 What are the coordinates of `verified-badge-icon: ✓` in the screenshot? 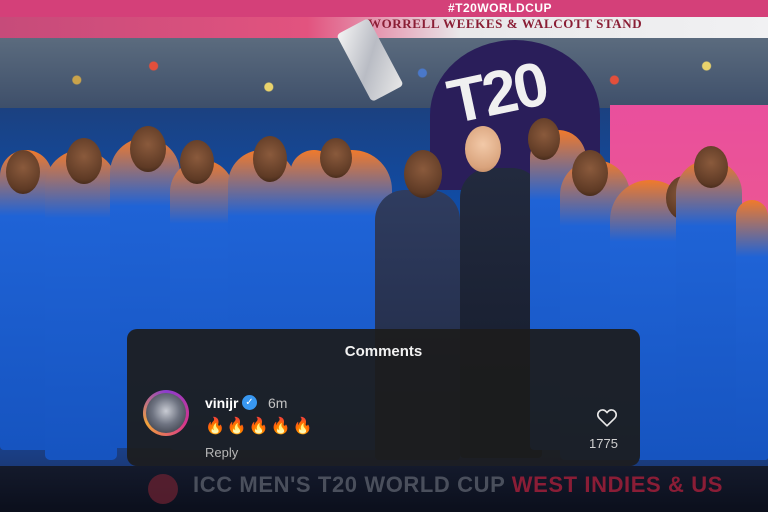 It's located at (249, 402).